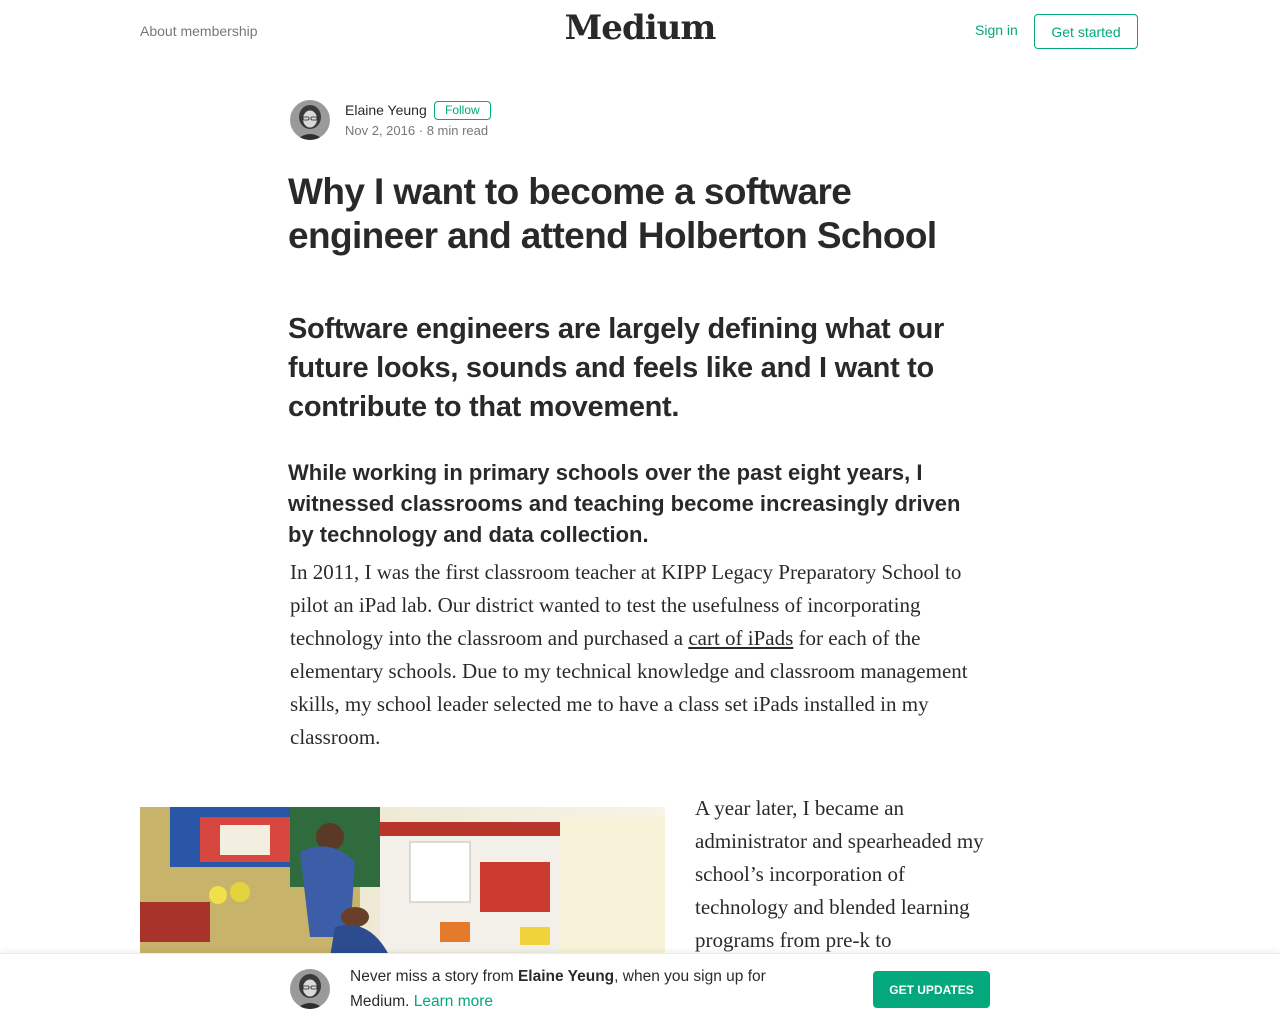 The image size is (1280, 1025). What do you see at coordinates (453, 1001) in the screenshot?
I see `learn-more-link: Learn more` at bounding box center [453, 1001].